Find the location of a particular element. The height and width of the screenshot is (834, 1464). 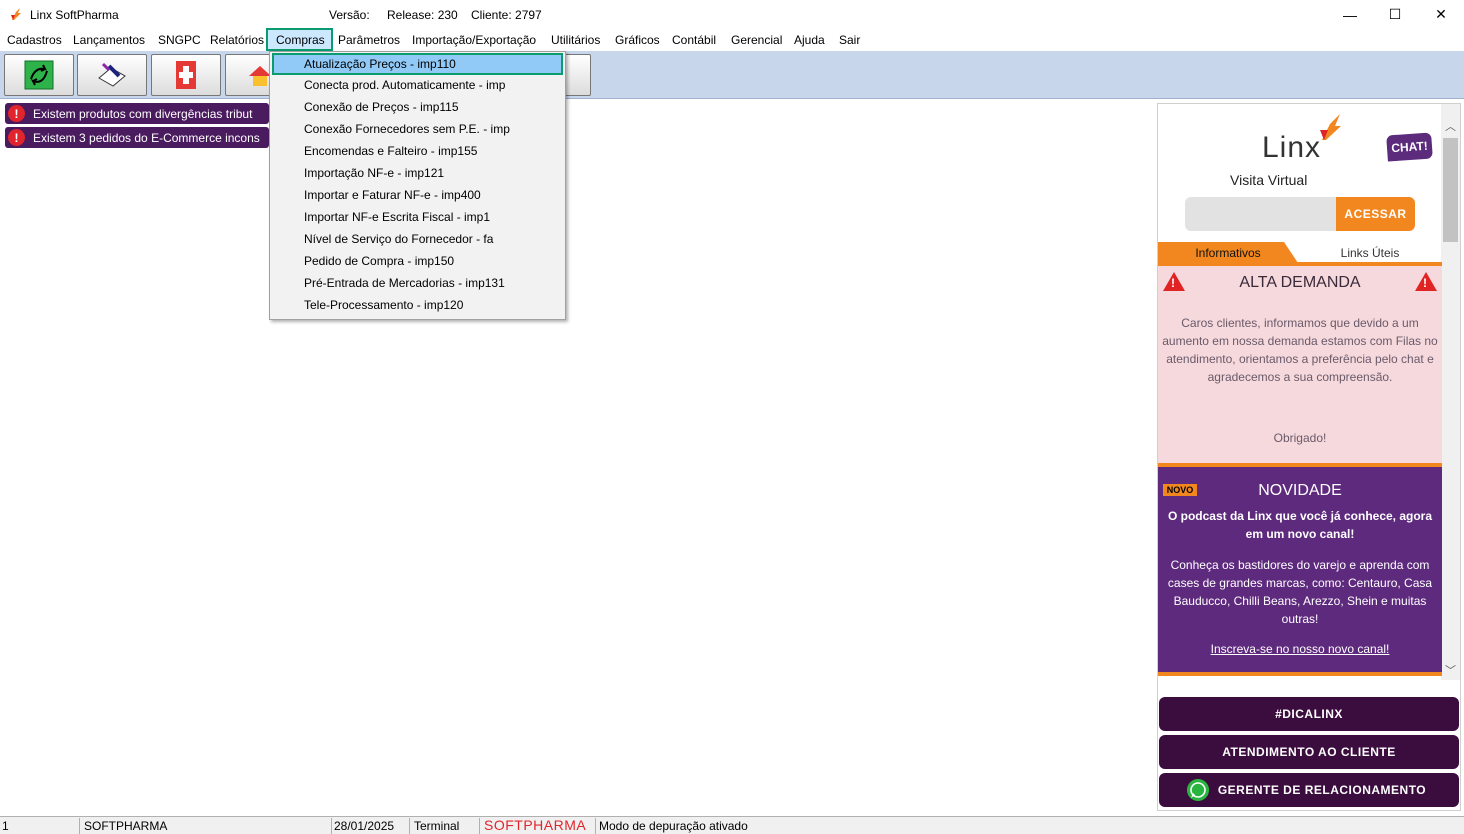

atendimento-label: ATENDIMENTO AO CLIENTE is located at coordinates (1309, 752).